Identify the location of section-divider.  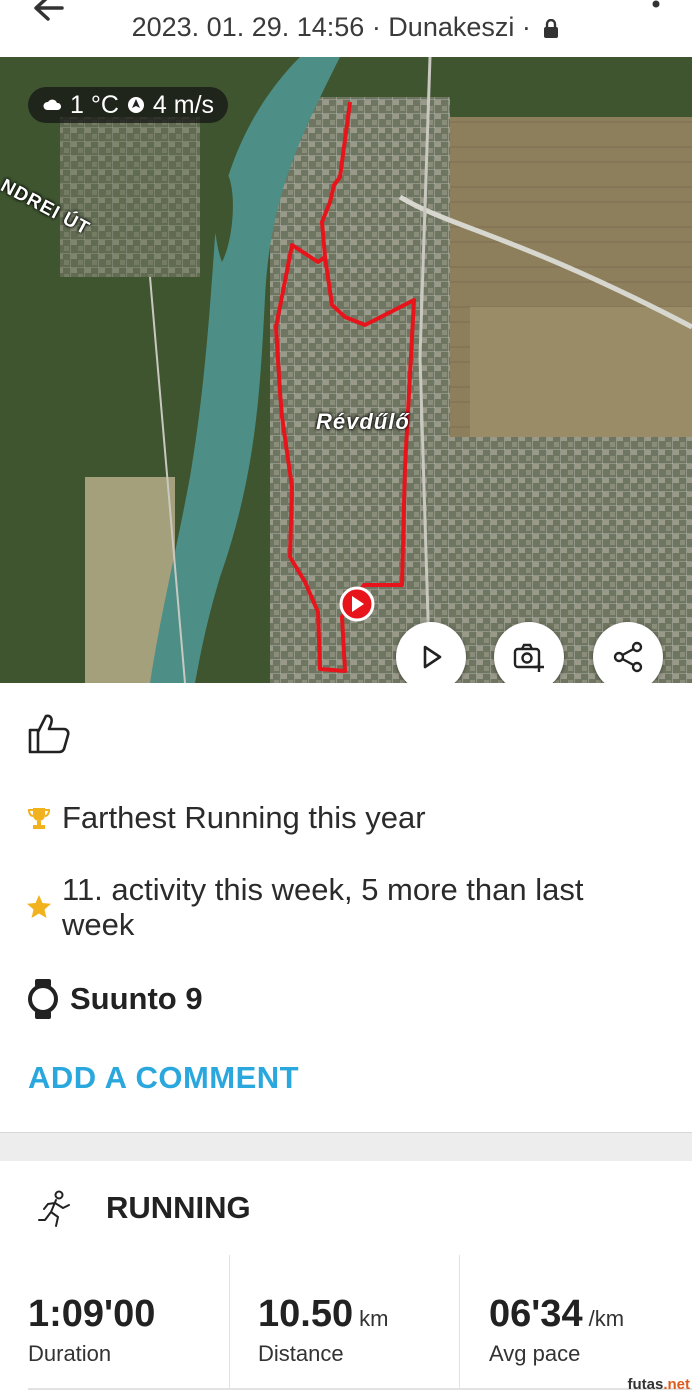
(346, 1146).